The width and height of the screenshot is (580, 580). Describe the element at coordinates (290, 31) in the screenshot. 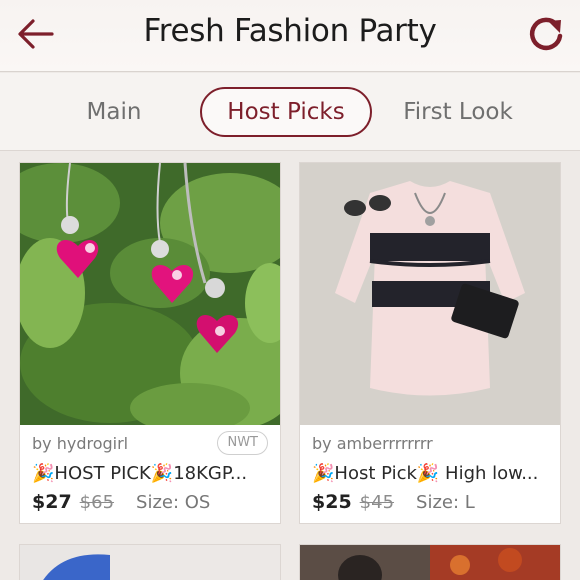

I see `page-title: Fresh Fashion Party` at that location.